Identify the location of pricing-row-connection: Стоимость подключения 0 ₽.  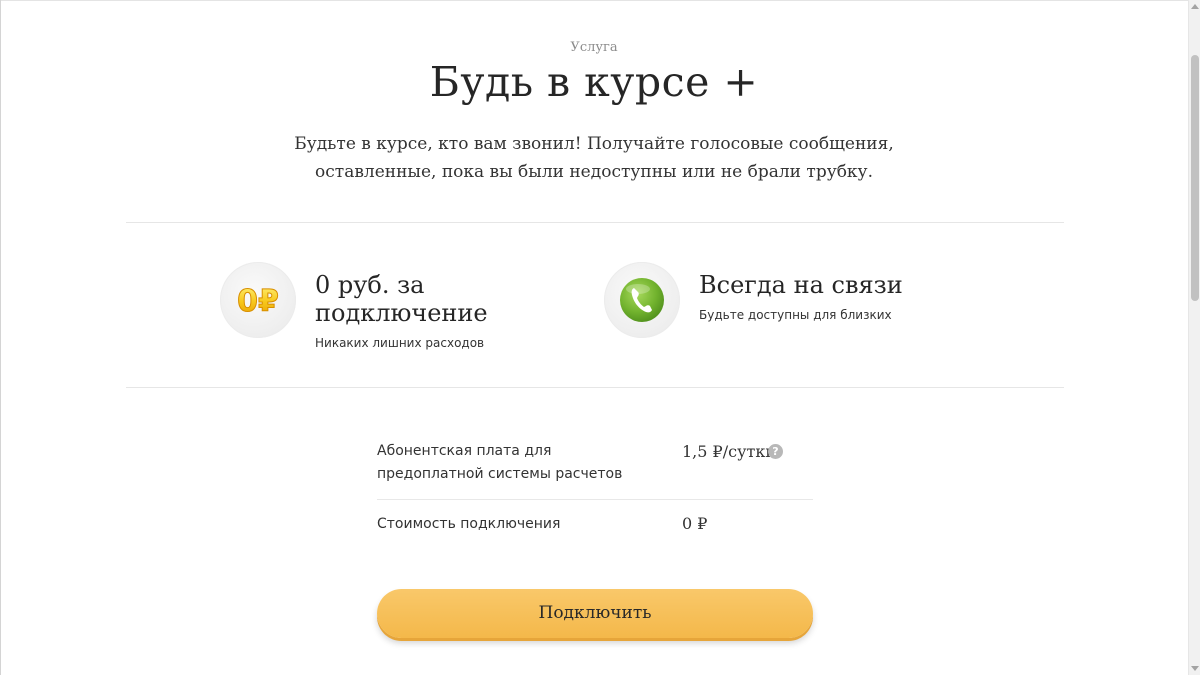
(595, 530).